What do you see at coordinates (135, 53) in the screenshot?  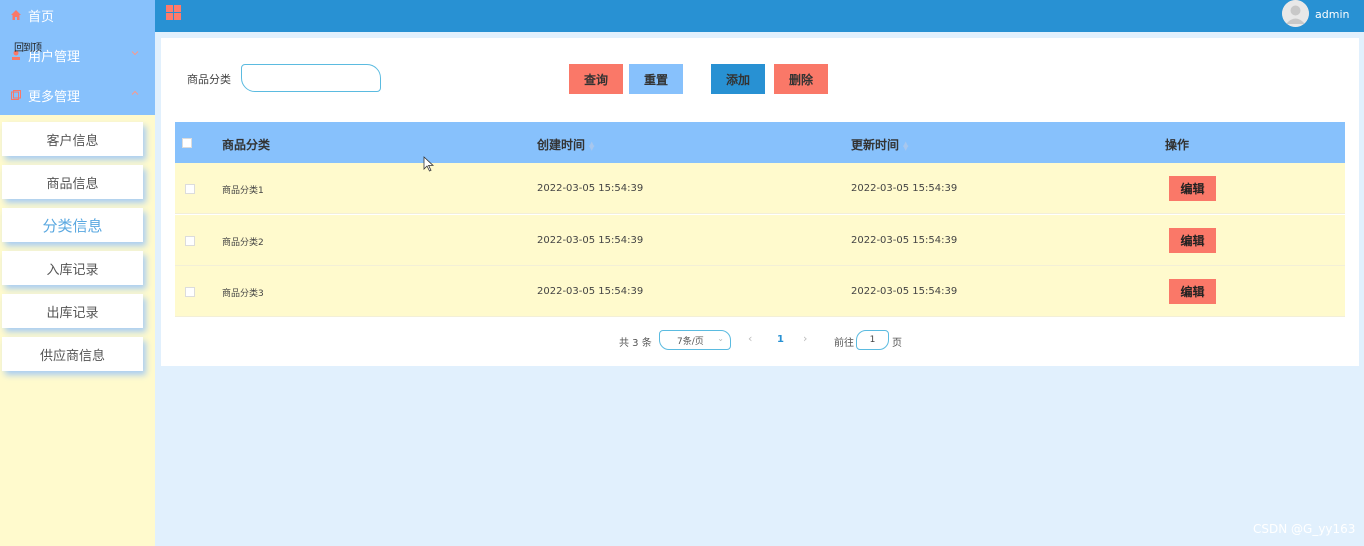 I see `chevron-down-icon` at bounding box center [135, 53].